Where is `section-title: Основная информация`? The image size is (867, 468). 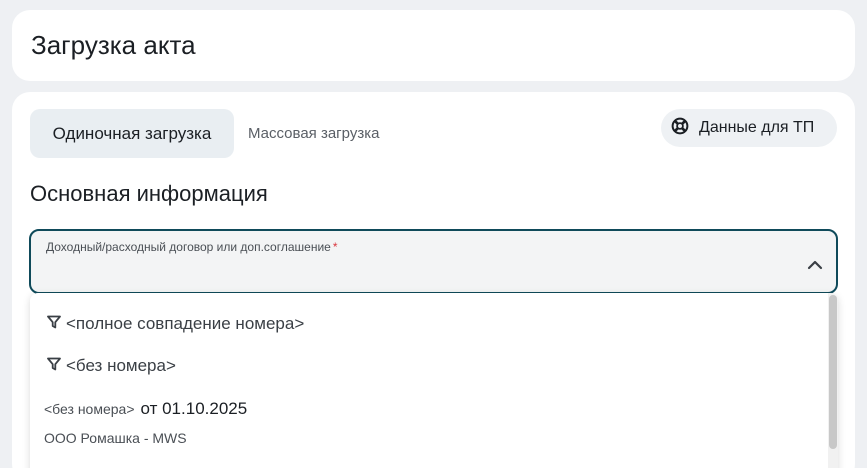
section-title: Основная информация is located at coordinates (149, 193).